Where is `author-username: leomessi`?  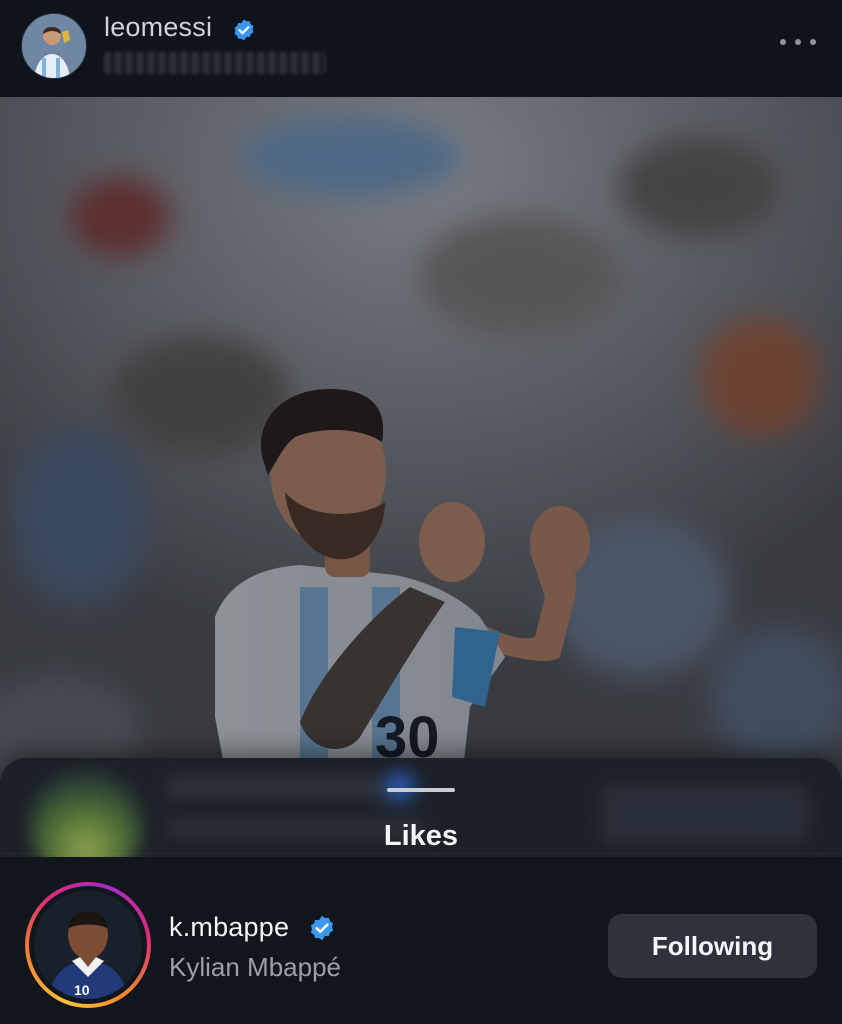 author-username: leomessi is located at coordinates (158, 27).